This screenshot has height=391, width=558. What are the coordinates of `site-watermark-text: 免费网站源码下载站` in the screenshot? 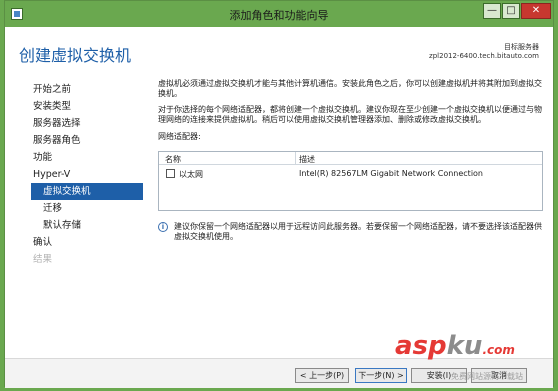 It's located at (487, 376).